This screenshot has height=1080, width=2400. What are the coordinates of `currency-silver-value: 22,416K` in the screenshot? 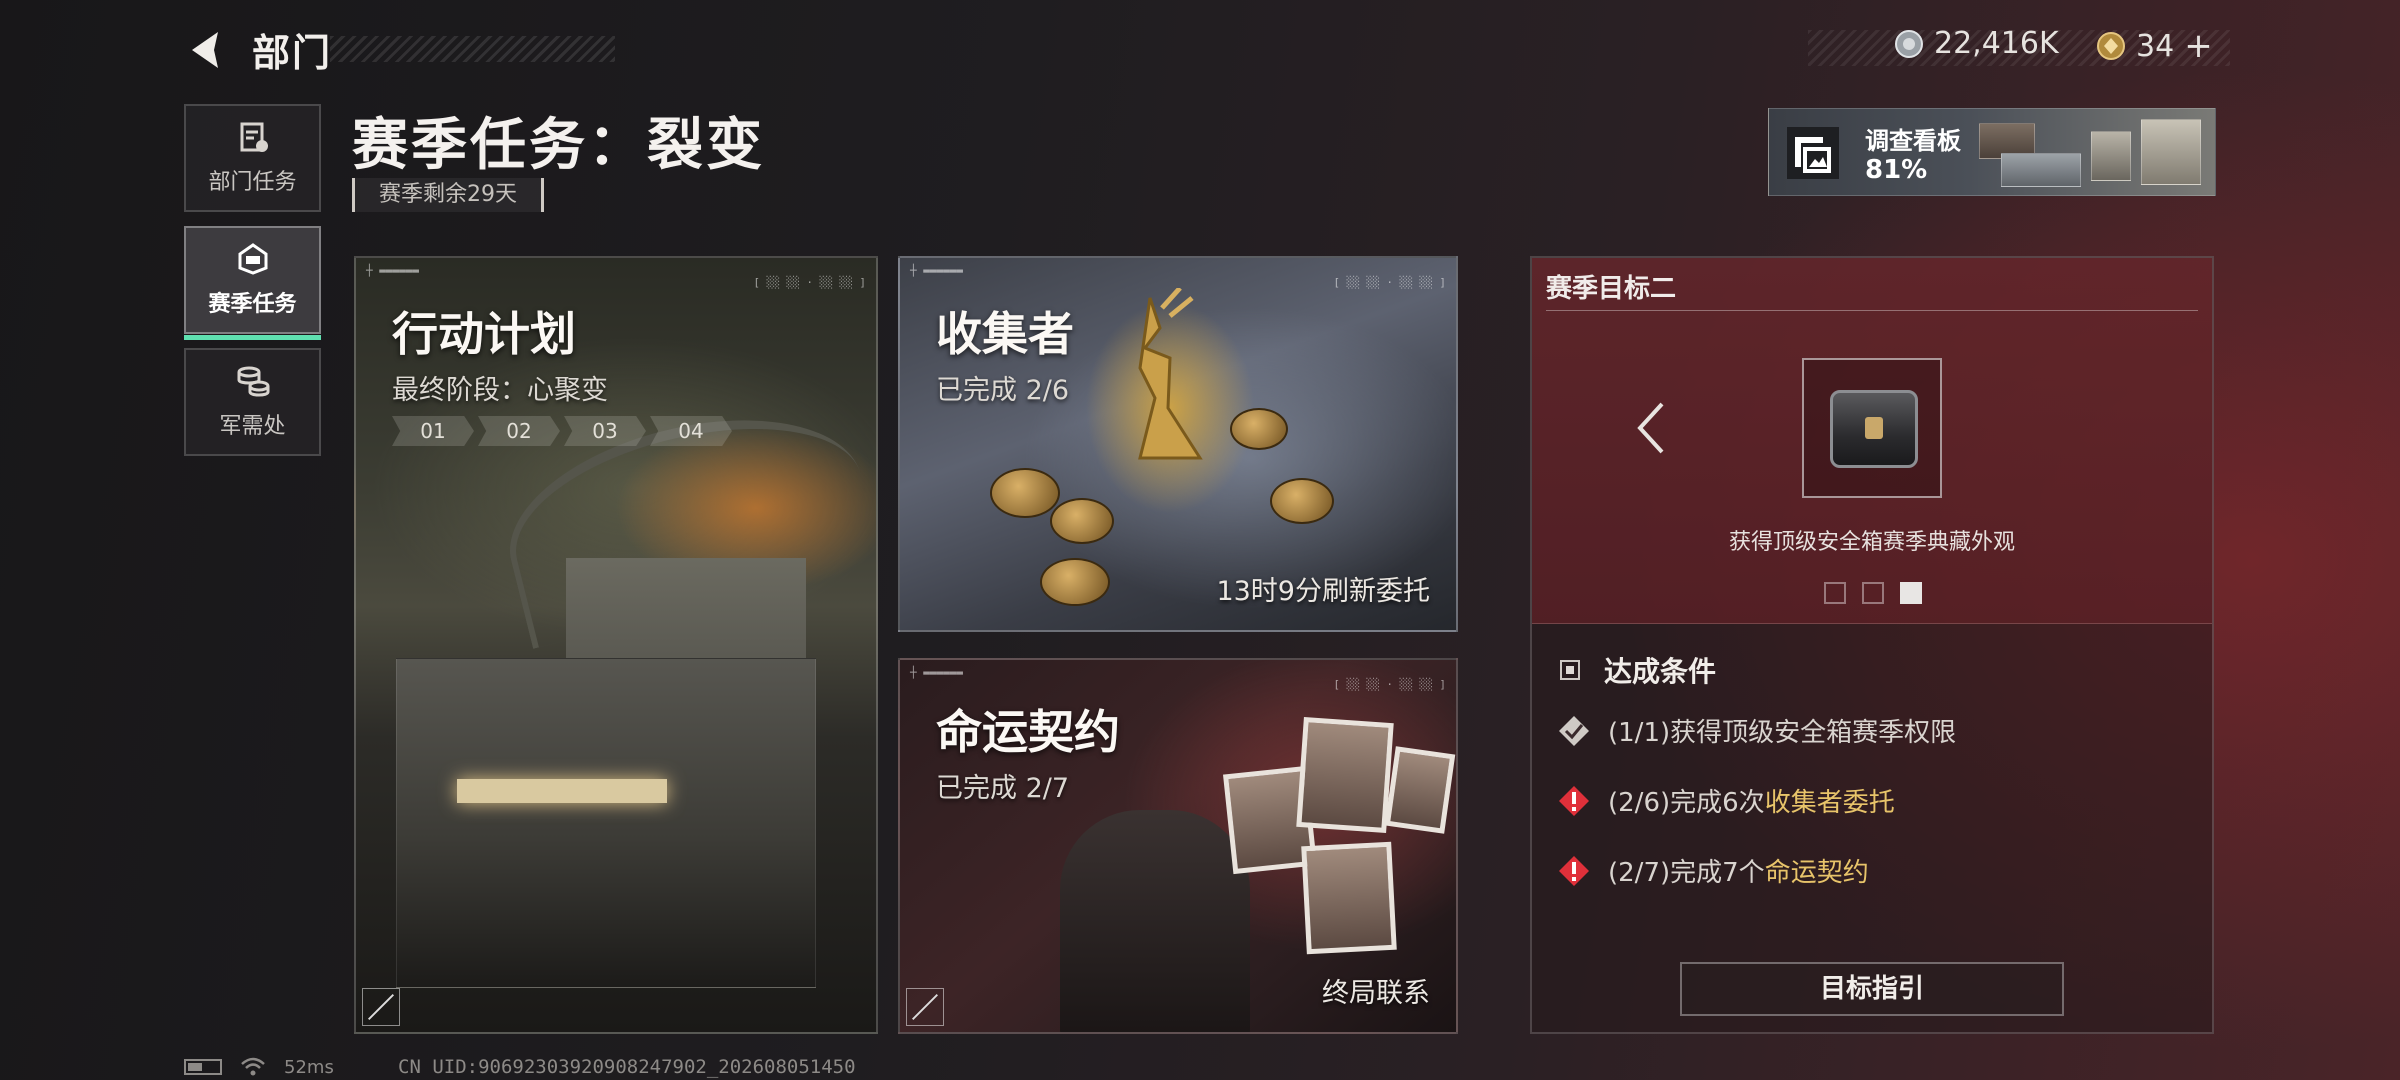 It's located at (1996, 43).